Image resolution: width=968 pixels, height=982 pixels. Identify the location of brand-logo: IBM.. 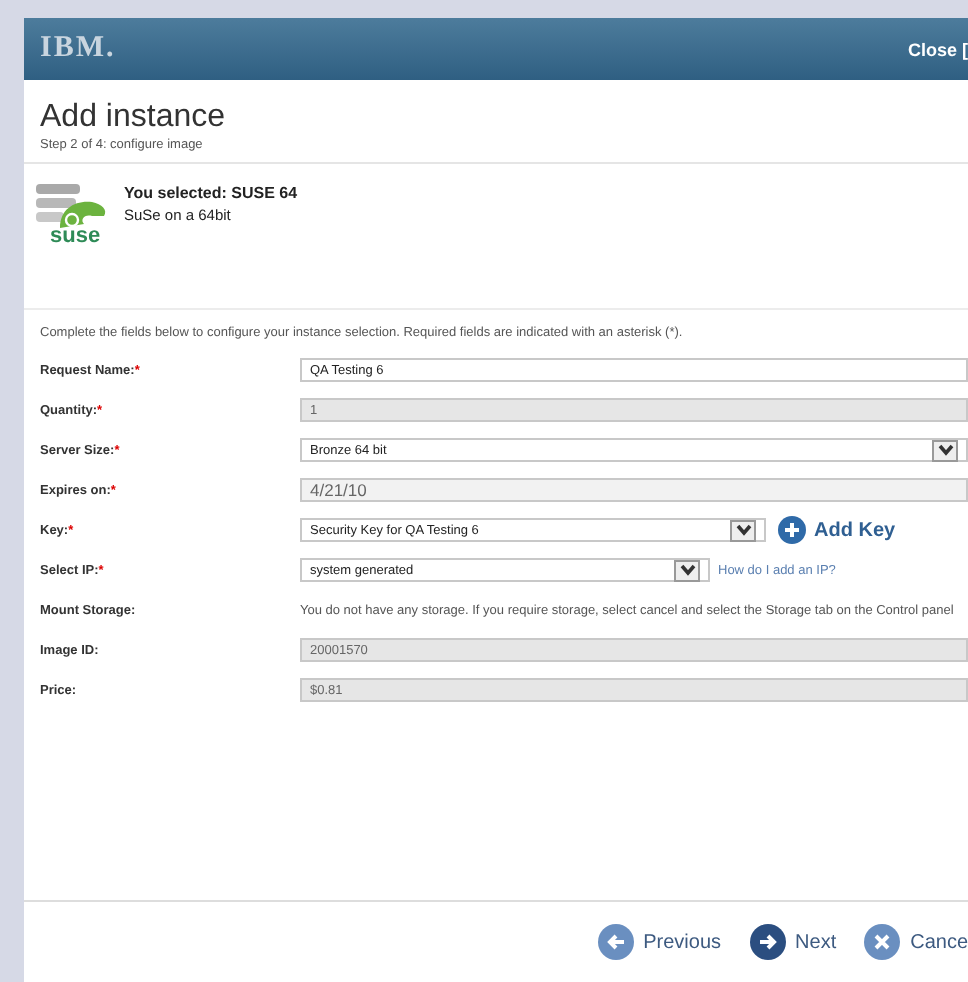
(78, 49).